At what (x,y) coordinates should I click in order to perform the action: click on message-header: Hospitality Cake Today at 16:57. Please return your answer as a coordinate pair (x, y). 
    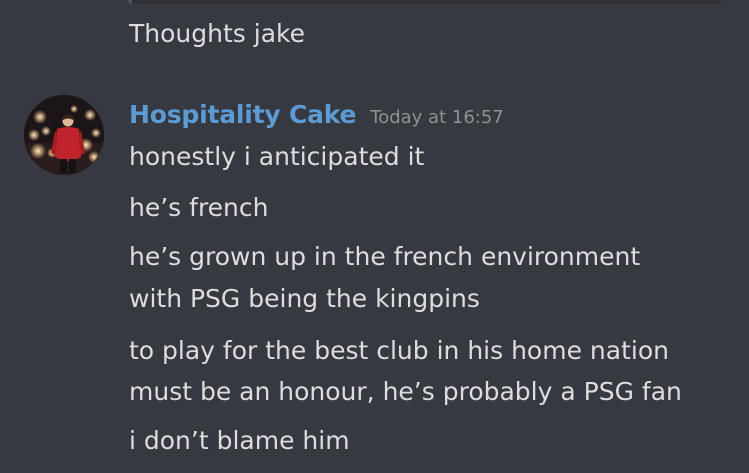
    Looking at the image, I should click on (316, 116).